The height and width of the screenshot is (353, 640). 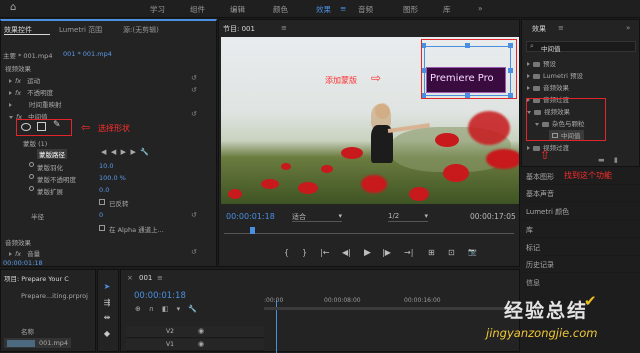 I want to click on master-clip-label: 主要 * 001.mp4, so click(x=27, y=55).